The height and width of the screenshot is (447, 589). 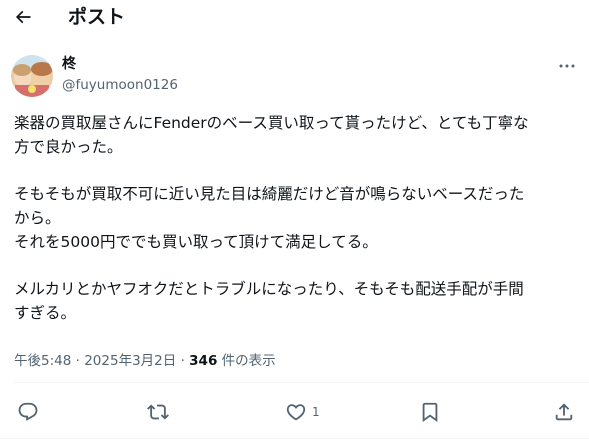 I want to click on page-title: ポスト, so click(x=97, y=17).